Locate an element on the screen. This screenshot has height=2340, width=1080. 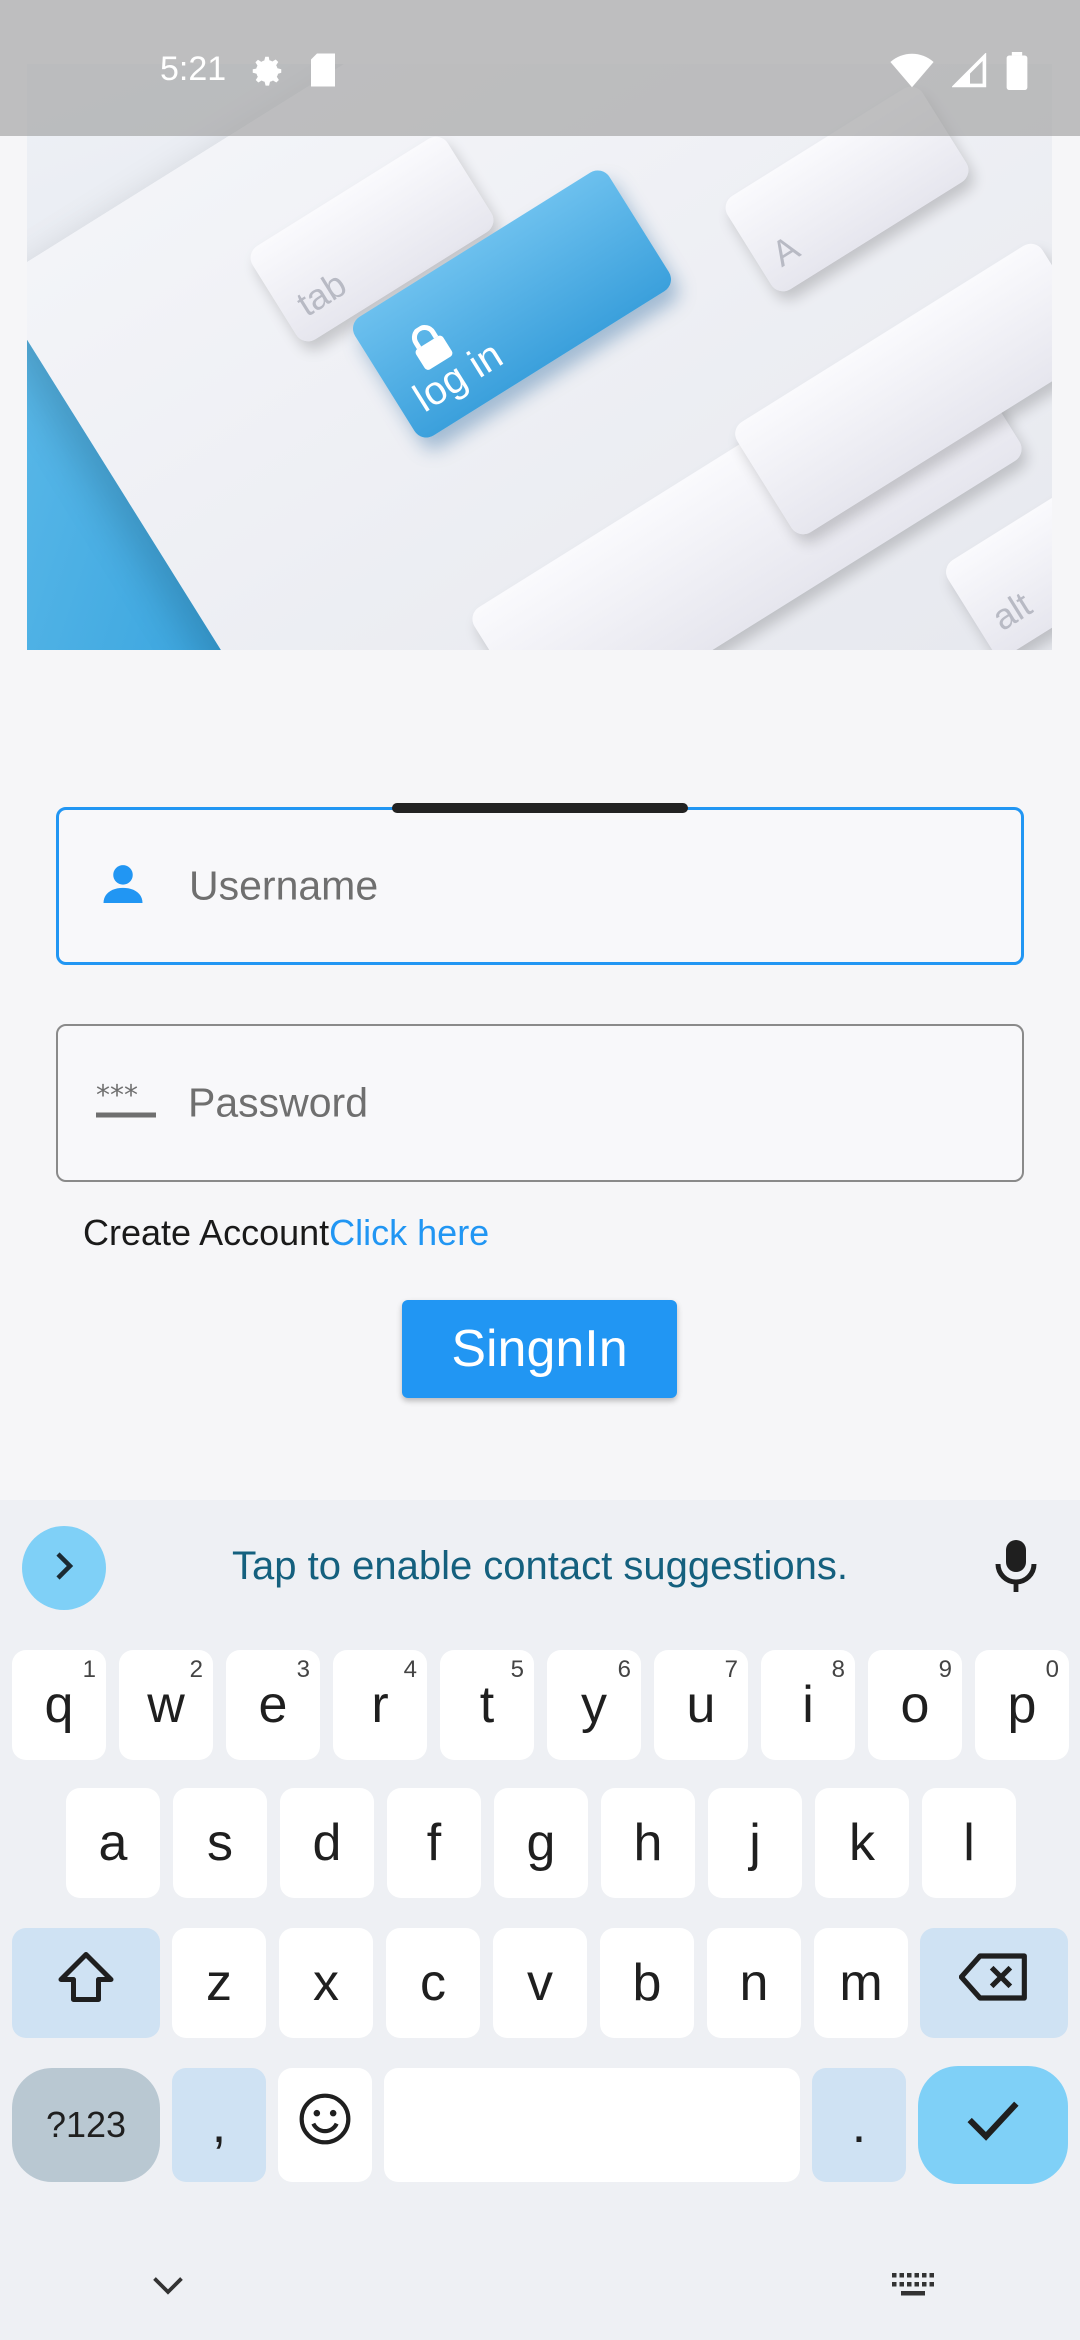
key-w: w2 is located at coordinates (166, 1705).